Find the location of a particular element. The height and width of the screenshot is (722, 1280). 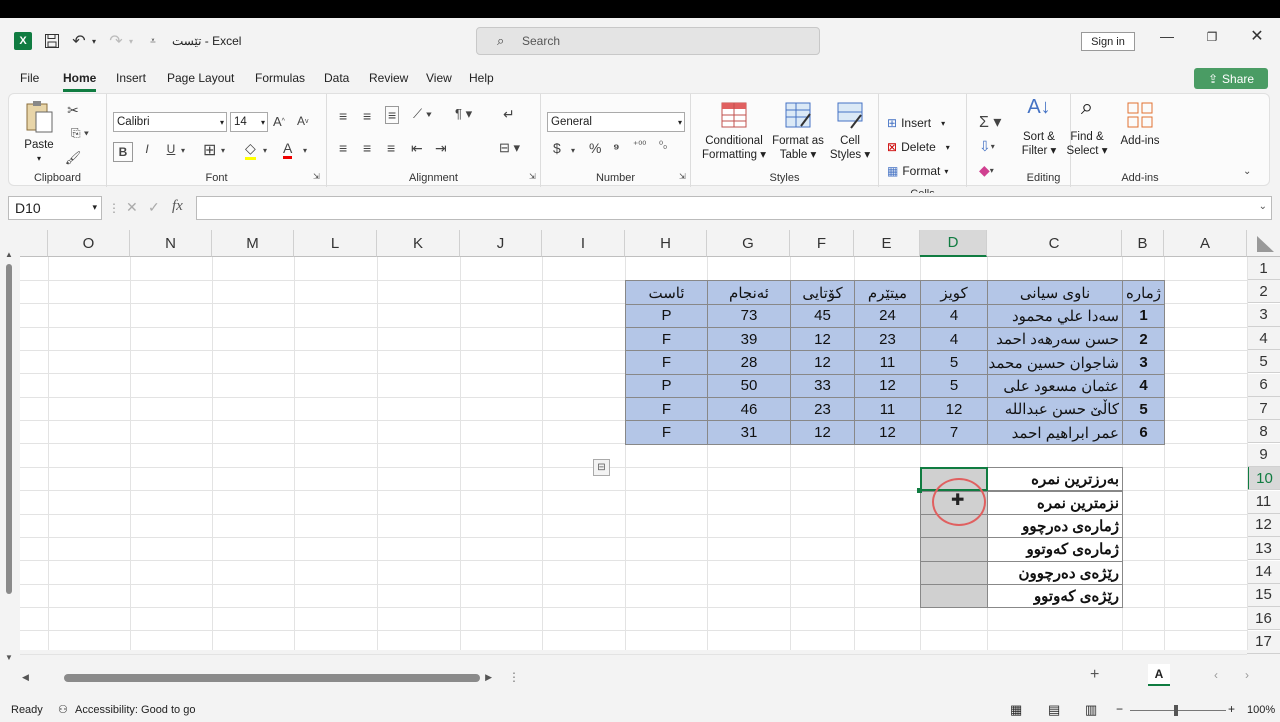

column-header-l: L is located at coordinates (335, 243).